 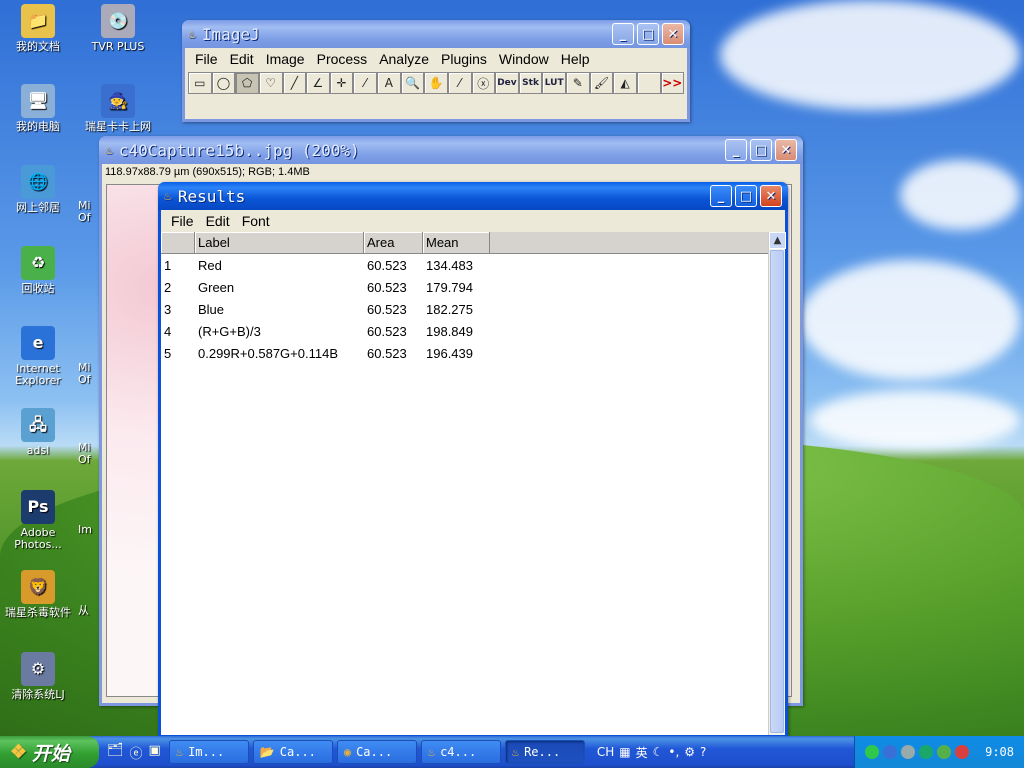 What do you see at coordinates (524, 59) in the screenshot?
I see `menu-window: Window` at bounding box center [524, 59].